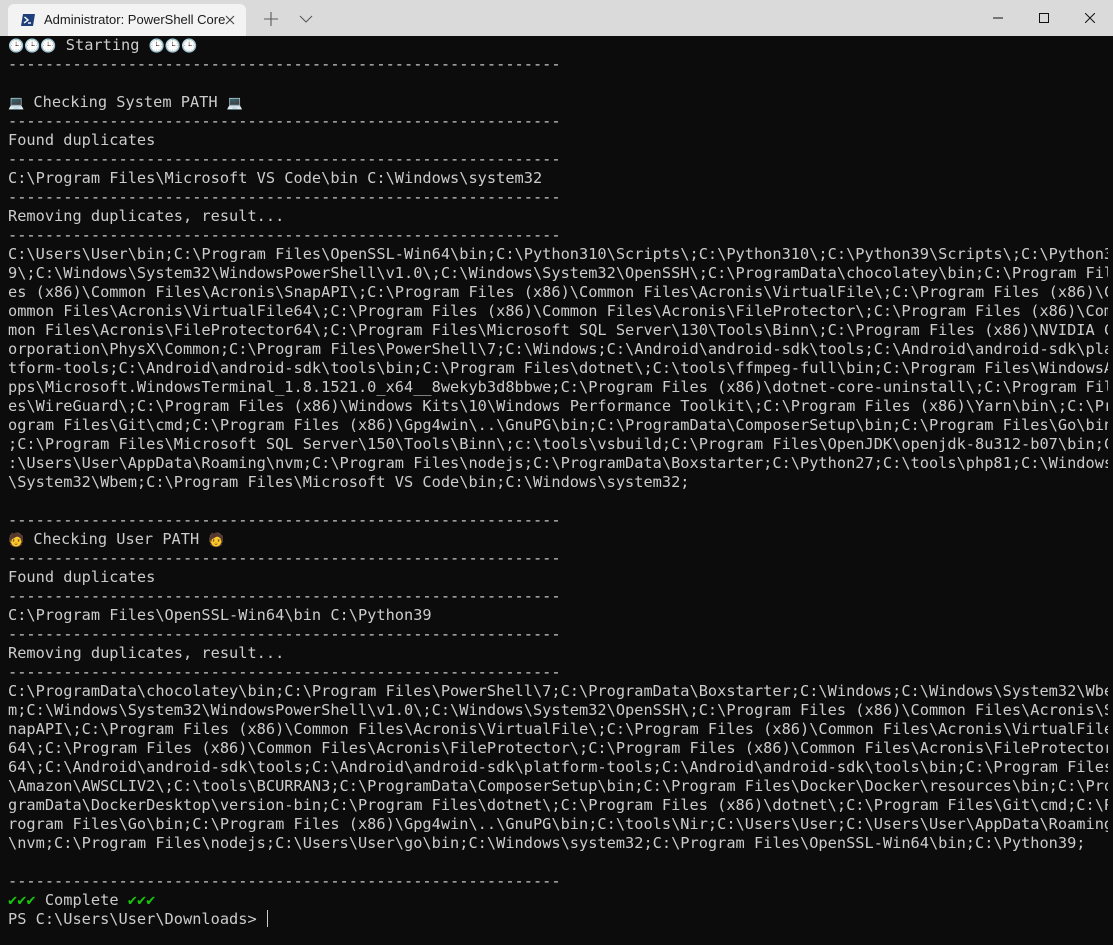  I want to click on text-cursor, so click(267, 918).